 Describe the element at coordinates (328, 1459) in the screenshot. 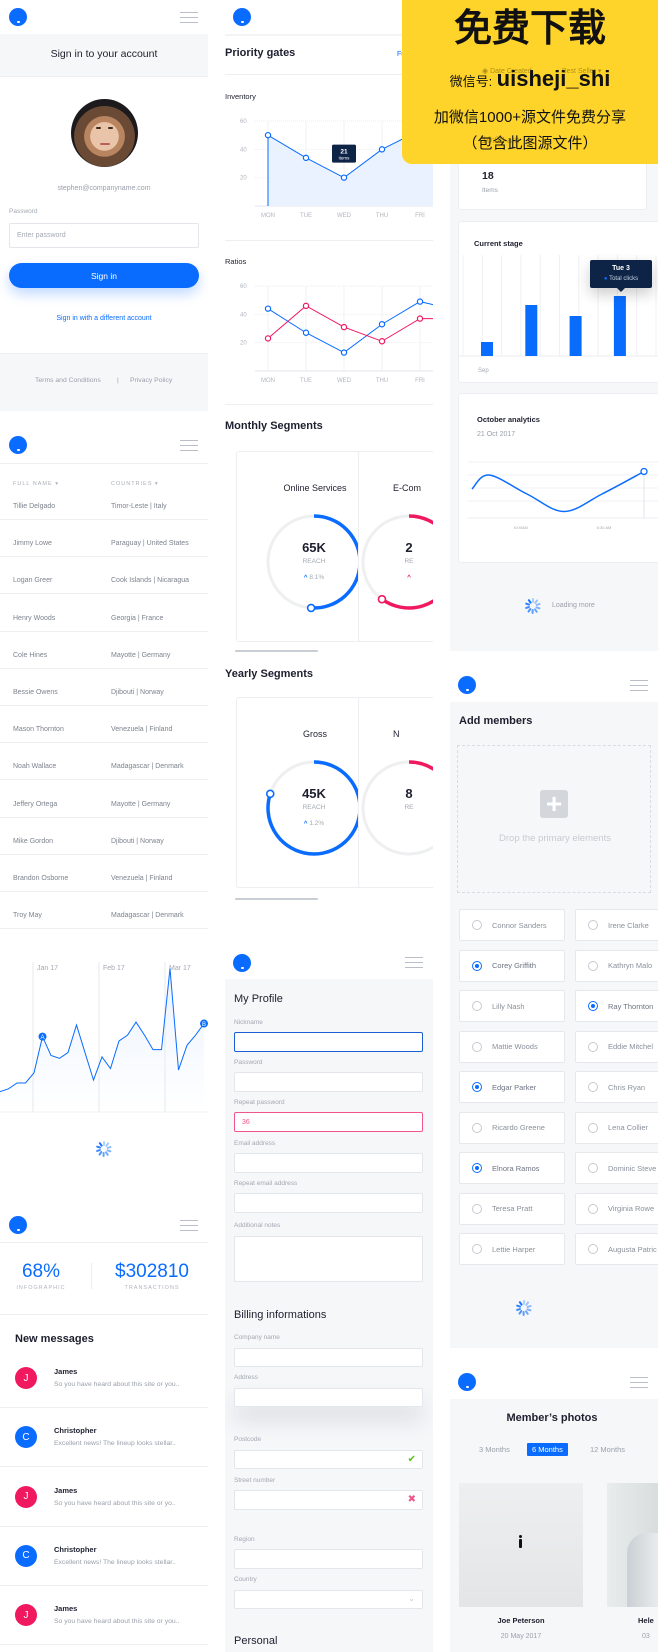

I see `postcode-input: ✔` at that location.